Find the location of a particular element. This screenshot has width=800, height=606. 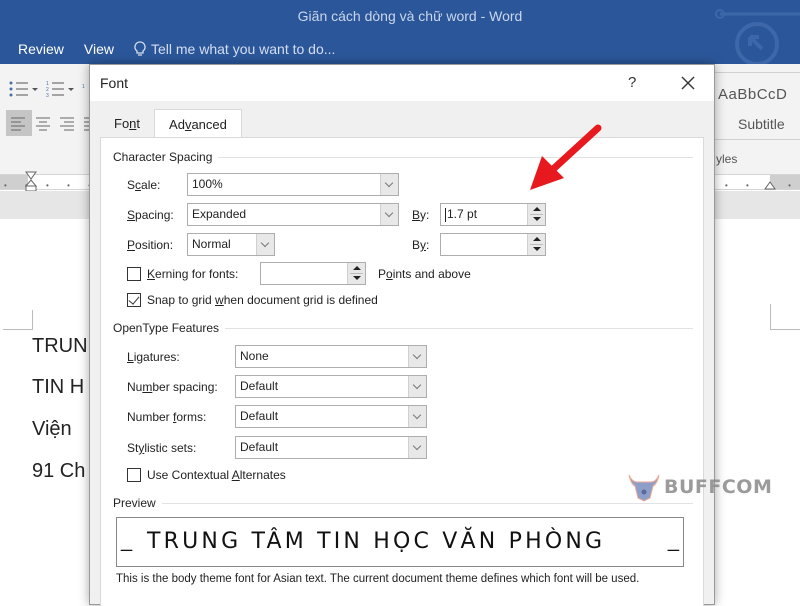

group-heading-text: Character Spacing is located at coordinates (163, 157).